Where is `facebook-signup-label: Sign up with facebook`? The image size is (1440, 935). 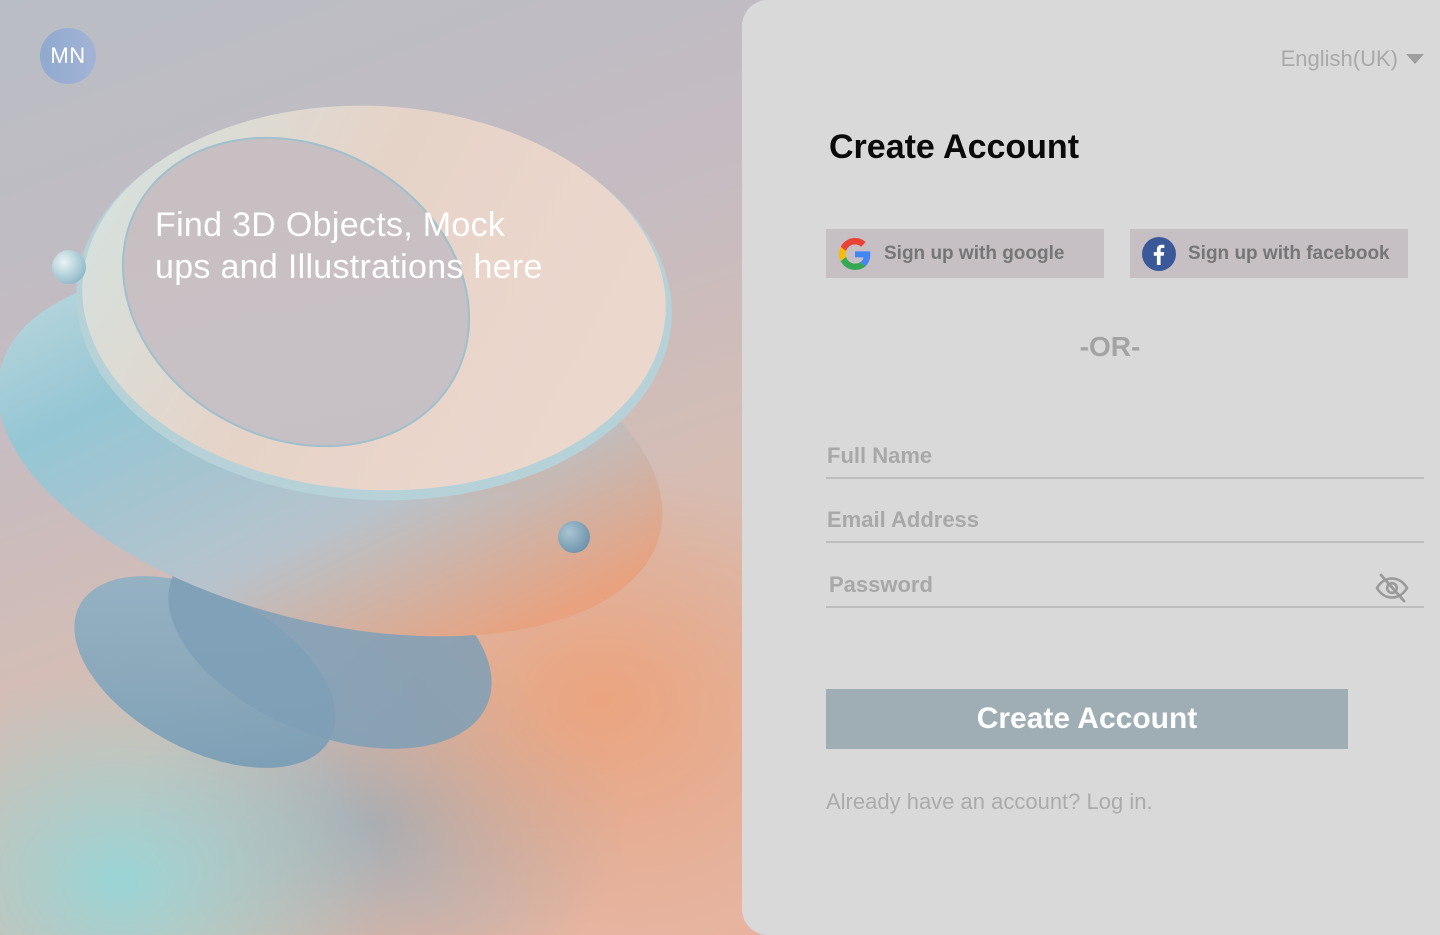
facebook-signup-label: Sign up with facebook is located at coordinates (1289, 253).